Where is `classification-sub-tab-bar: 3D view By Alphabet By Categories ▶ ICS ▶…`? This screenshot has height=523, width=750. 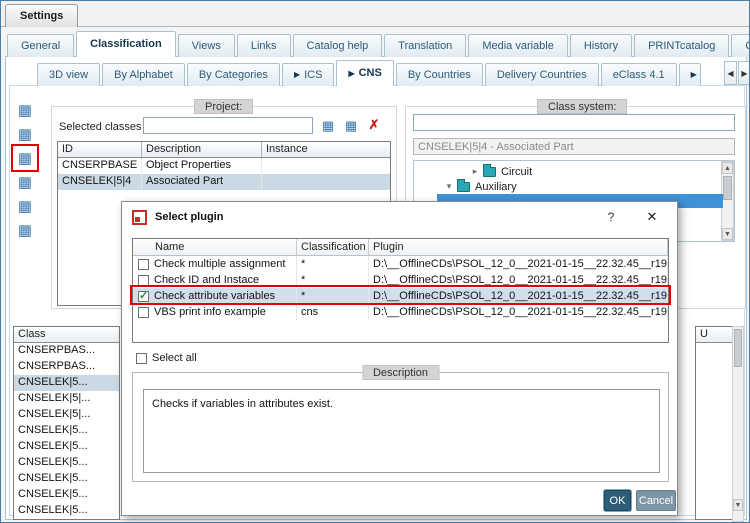 classification-sub-tab-bar: 3D view By Alphabet By Categories ▶ ICS ▶… is located at coordinates (369, 73).